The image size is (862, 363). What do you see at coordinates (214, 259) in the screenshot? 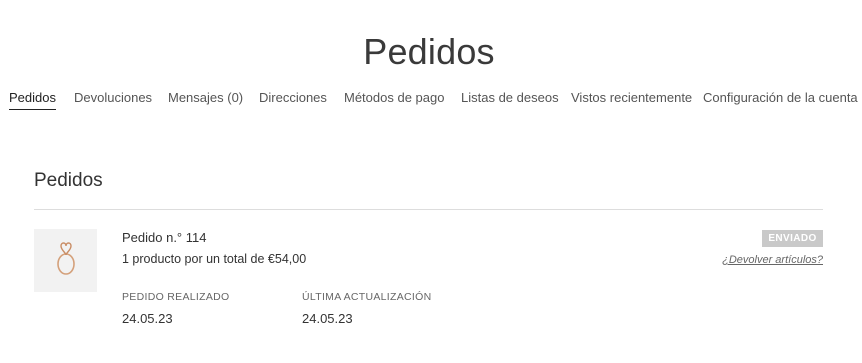
I see `order-summary: 1 producto por un total de €54,00` at bounding box center [214, 259].